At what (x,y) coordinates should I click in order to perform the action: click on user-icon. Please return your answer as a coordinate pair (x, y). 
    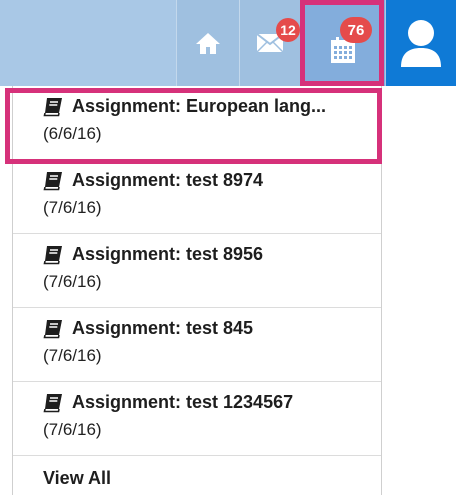
    Looking at the image, I should click on (421, 43).